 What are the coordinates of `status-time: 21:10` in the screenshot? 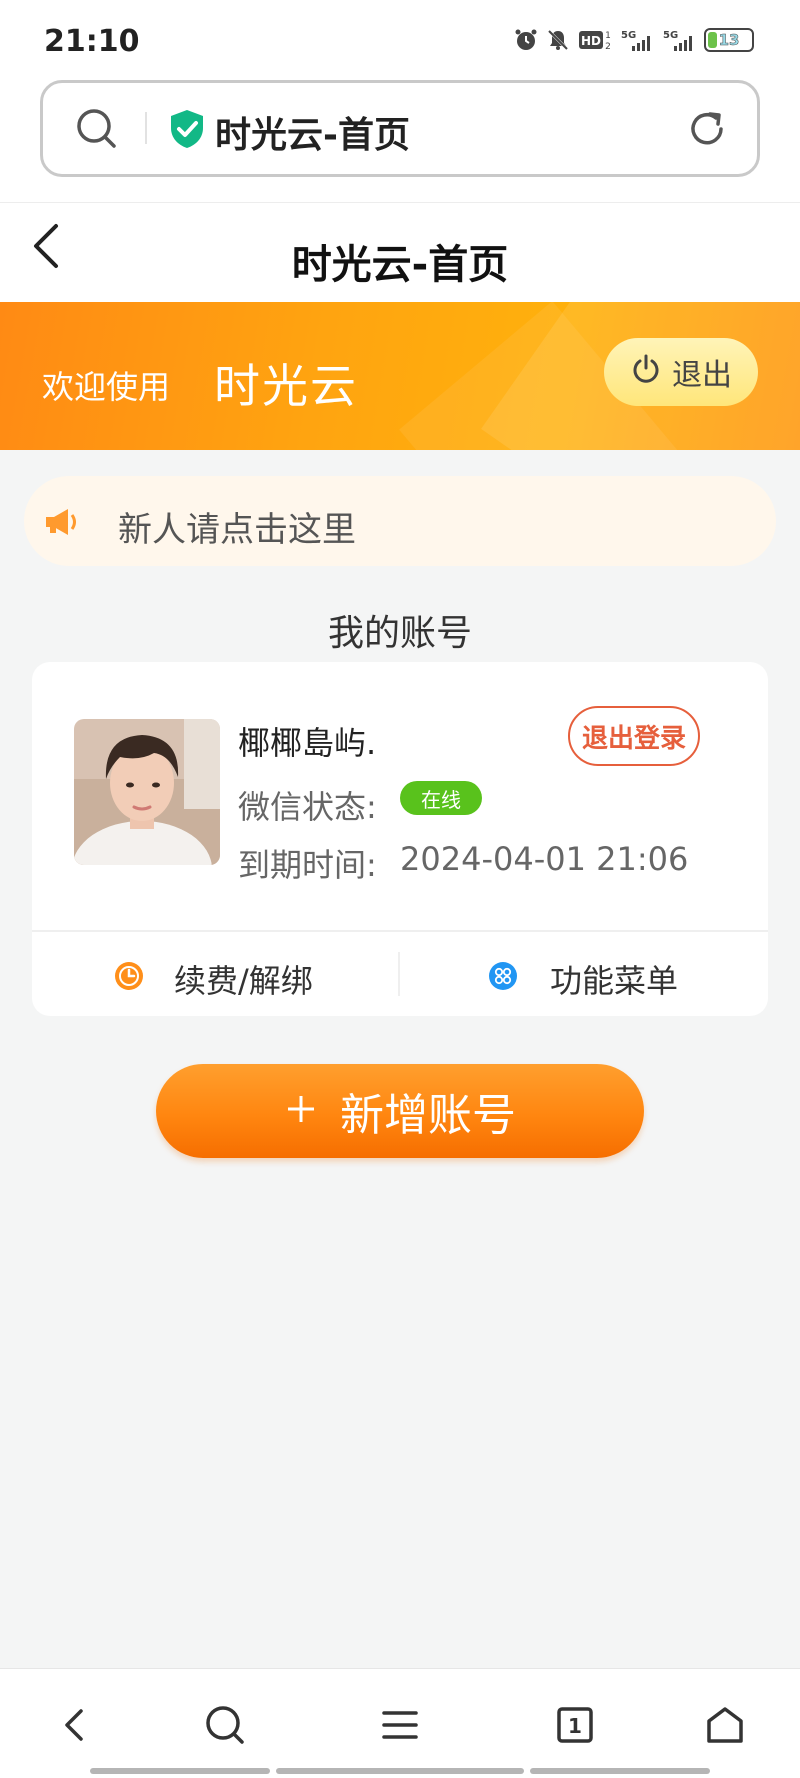 It's located at (92, 41).